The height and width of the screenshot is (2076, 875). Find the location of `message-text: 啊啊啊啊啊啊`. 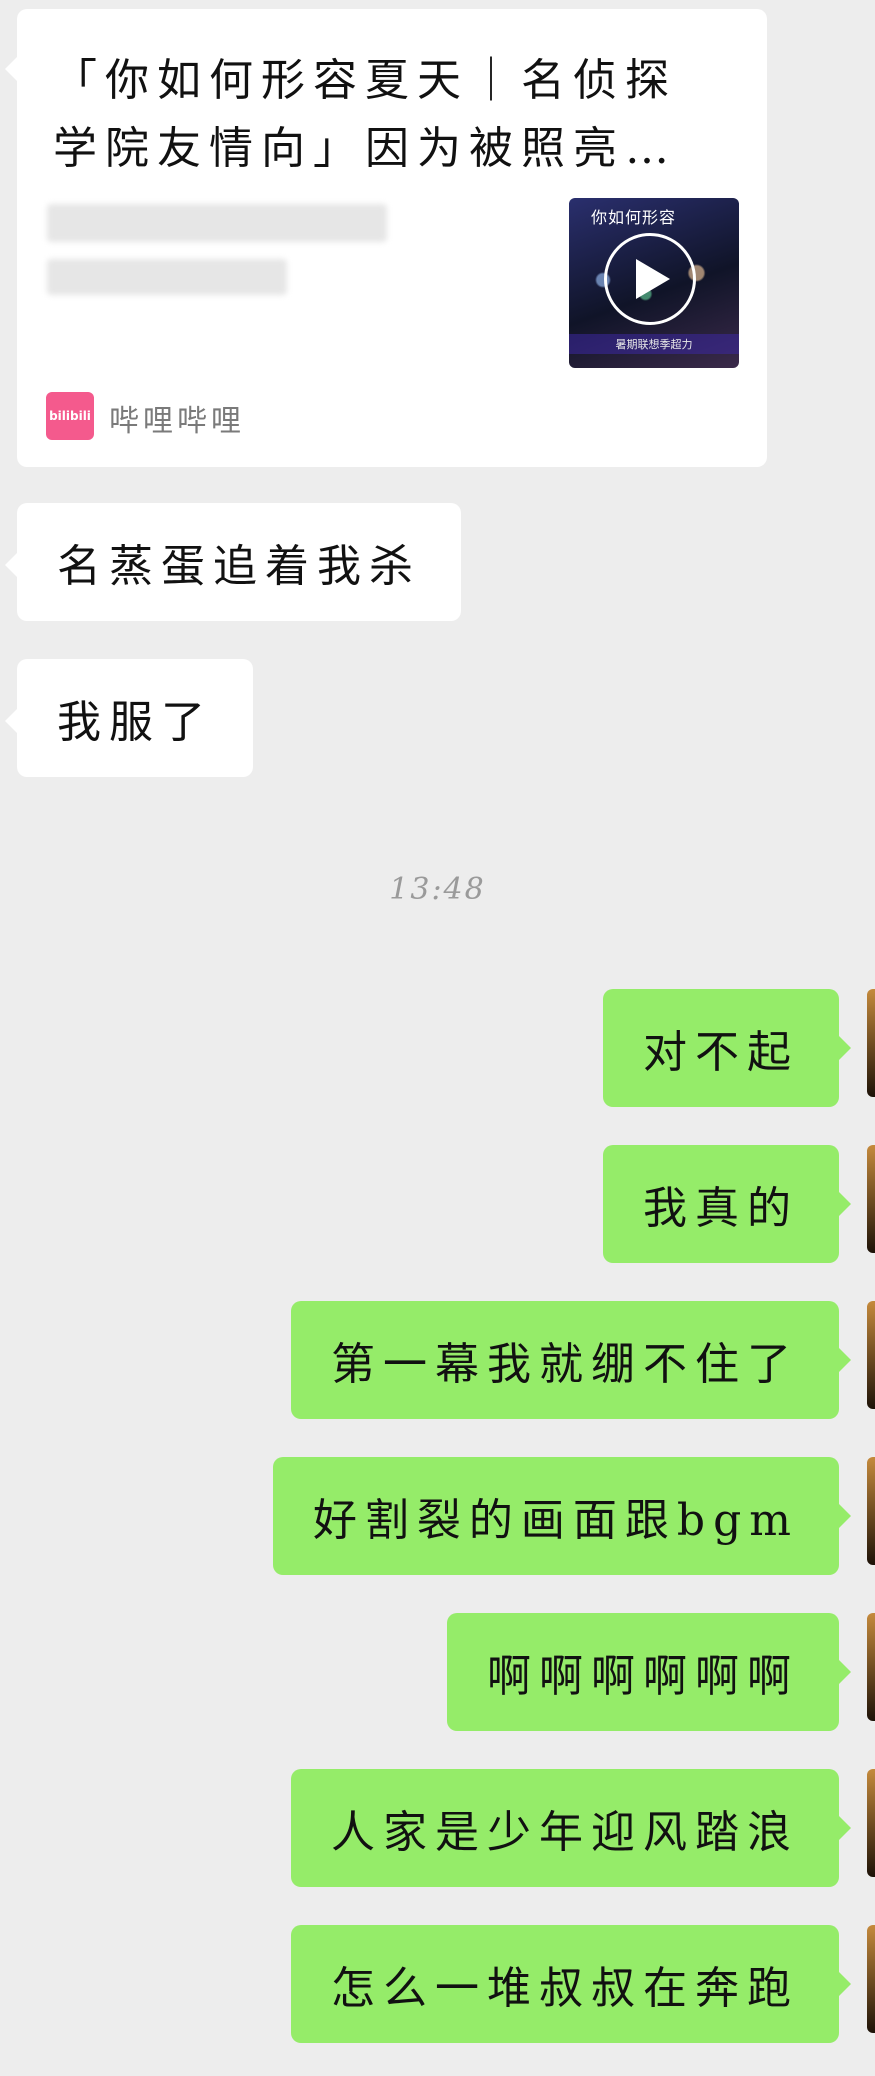

message-text: 啊啊啊啊啊啊 is located at coordinates (643, 1676).